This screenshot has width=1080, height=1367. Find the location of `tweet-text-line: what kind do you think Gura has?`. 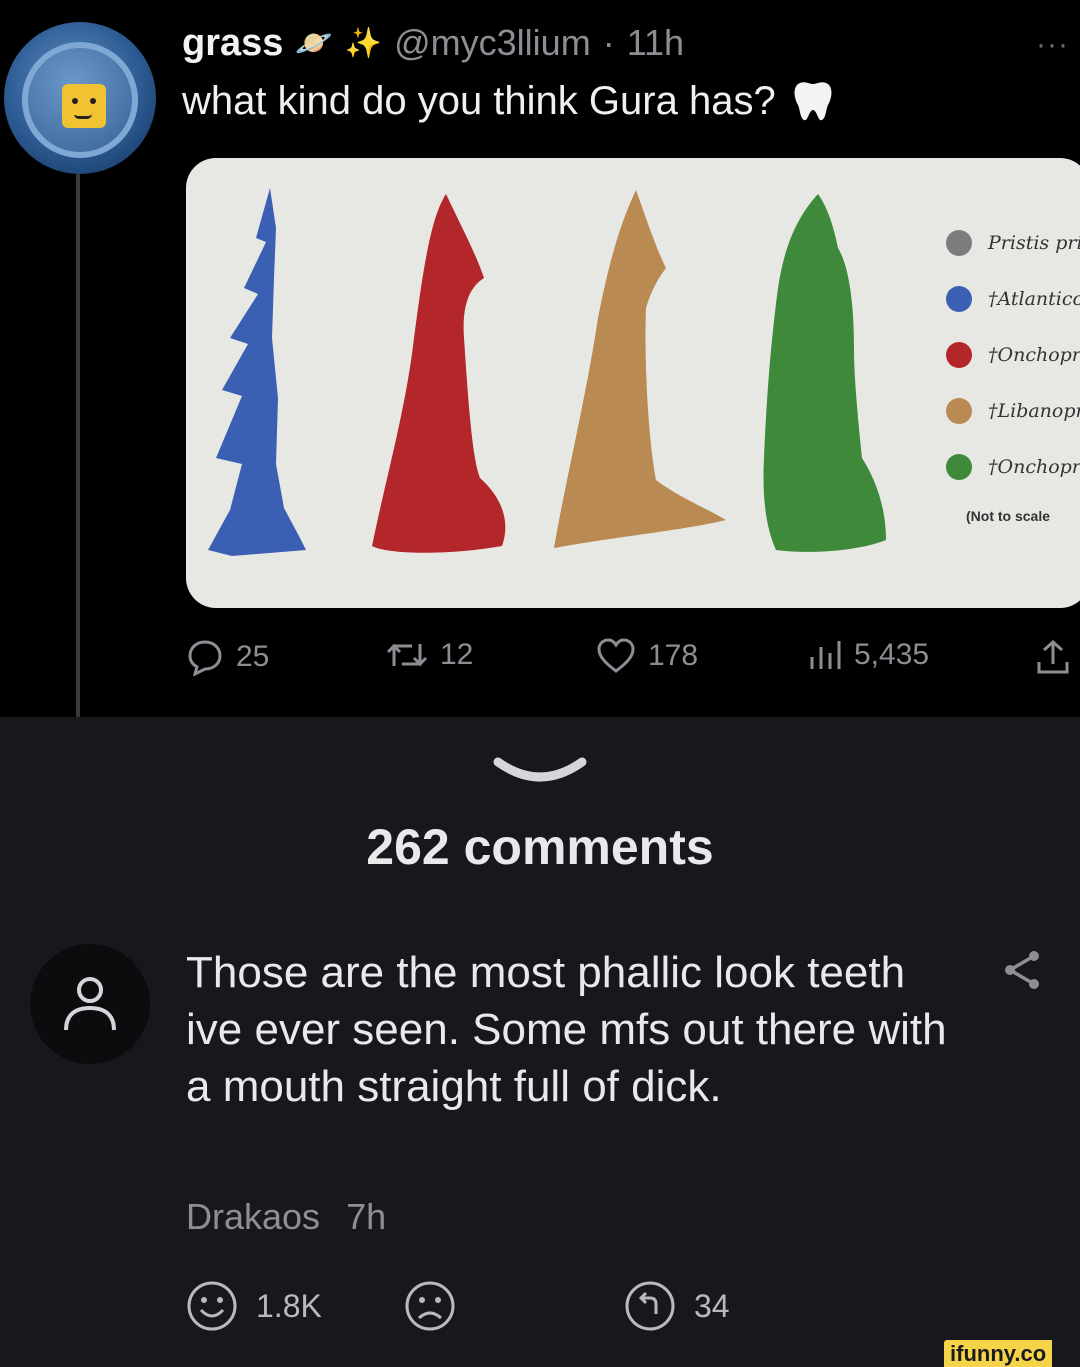

tweet-text-line: what kind do you think Gura has? is located at coordinates (509, 101).